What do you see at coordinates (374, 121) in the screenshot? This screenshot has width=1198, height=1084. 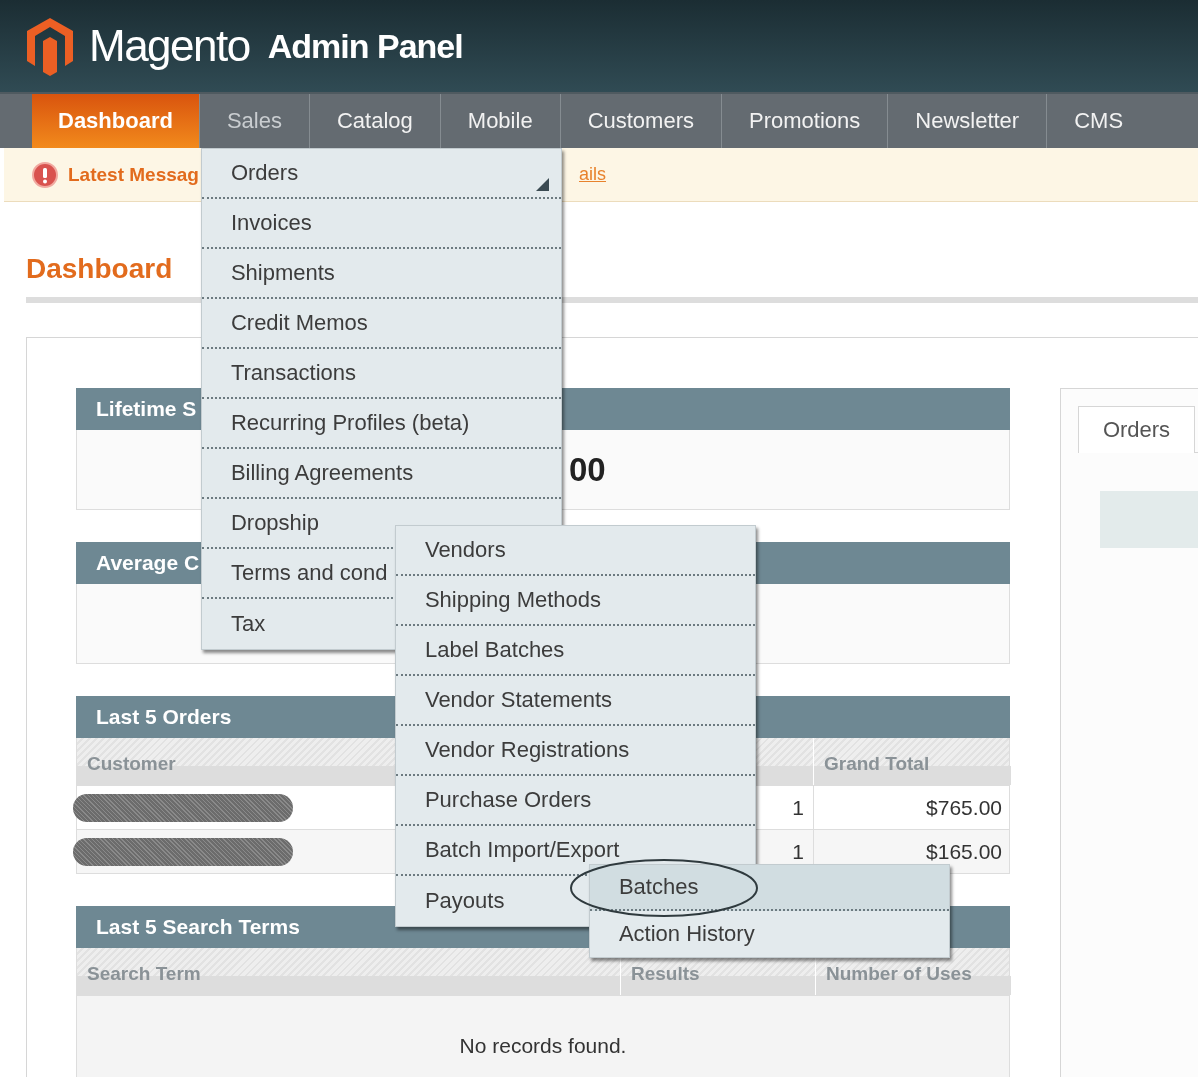 I see `nav-tab: Catalog` at bounding box center [374, 121].